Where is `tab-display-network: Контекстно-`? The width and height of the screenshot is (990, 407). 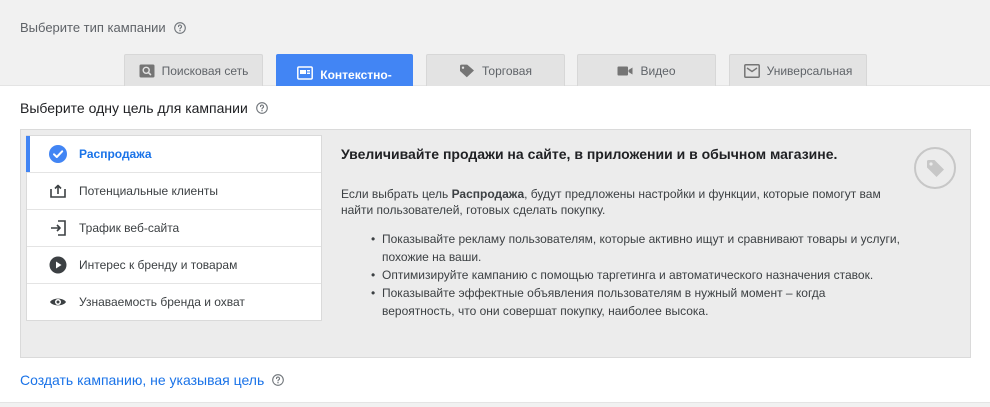
tab-display-network: Контекстно- is located at coordinates (344, 70).